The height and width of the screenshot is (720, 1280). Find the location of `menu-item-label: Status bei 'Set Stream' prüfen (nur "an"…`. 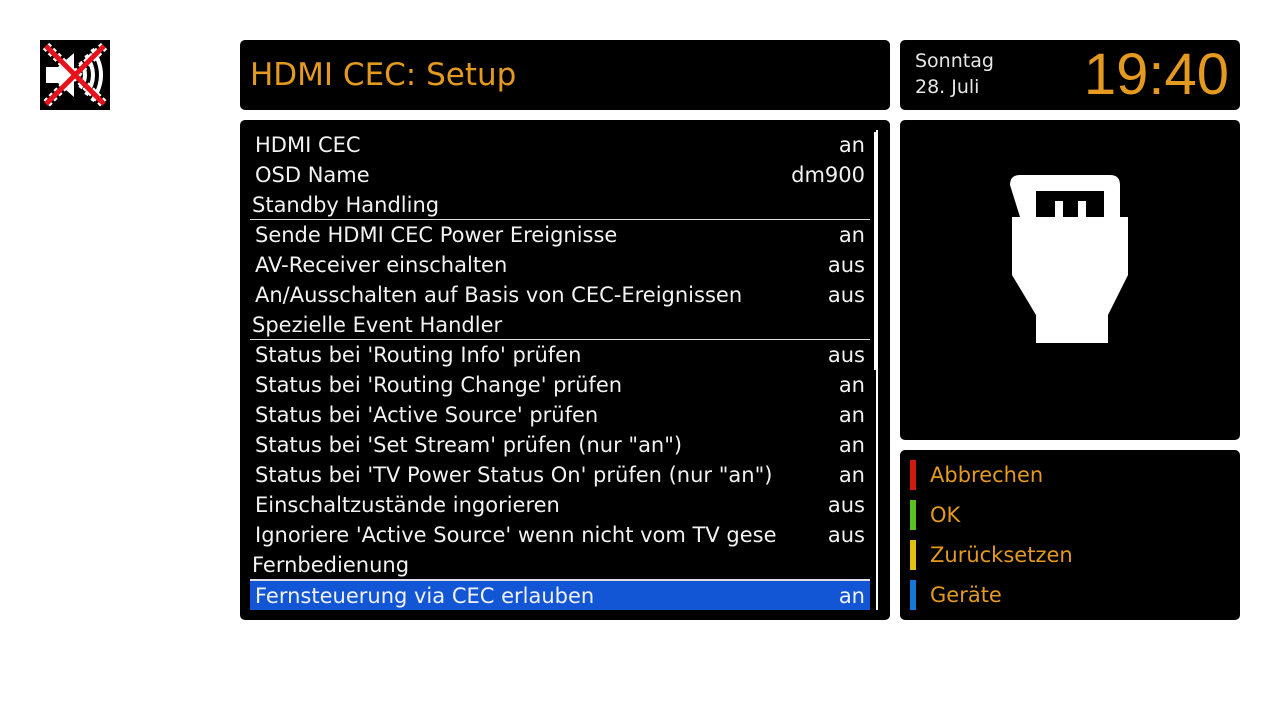

menu-item-label: Status bei 'Set Stream' prüfen (nur "an"… is located at coordinates (469, 445).